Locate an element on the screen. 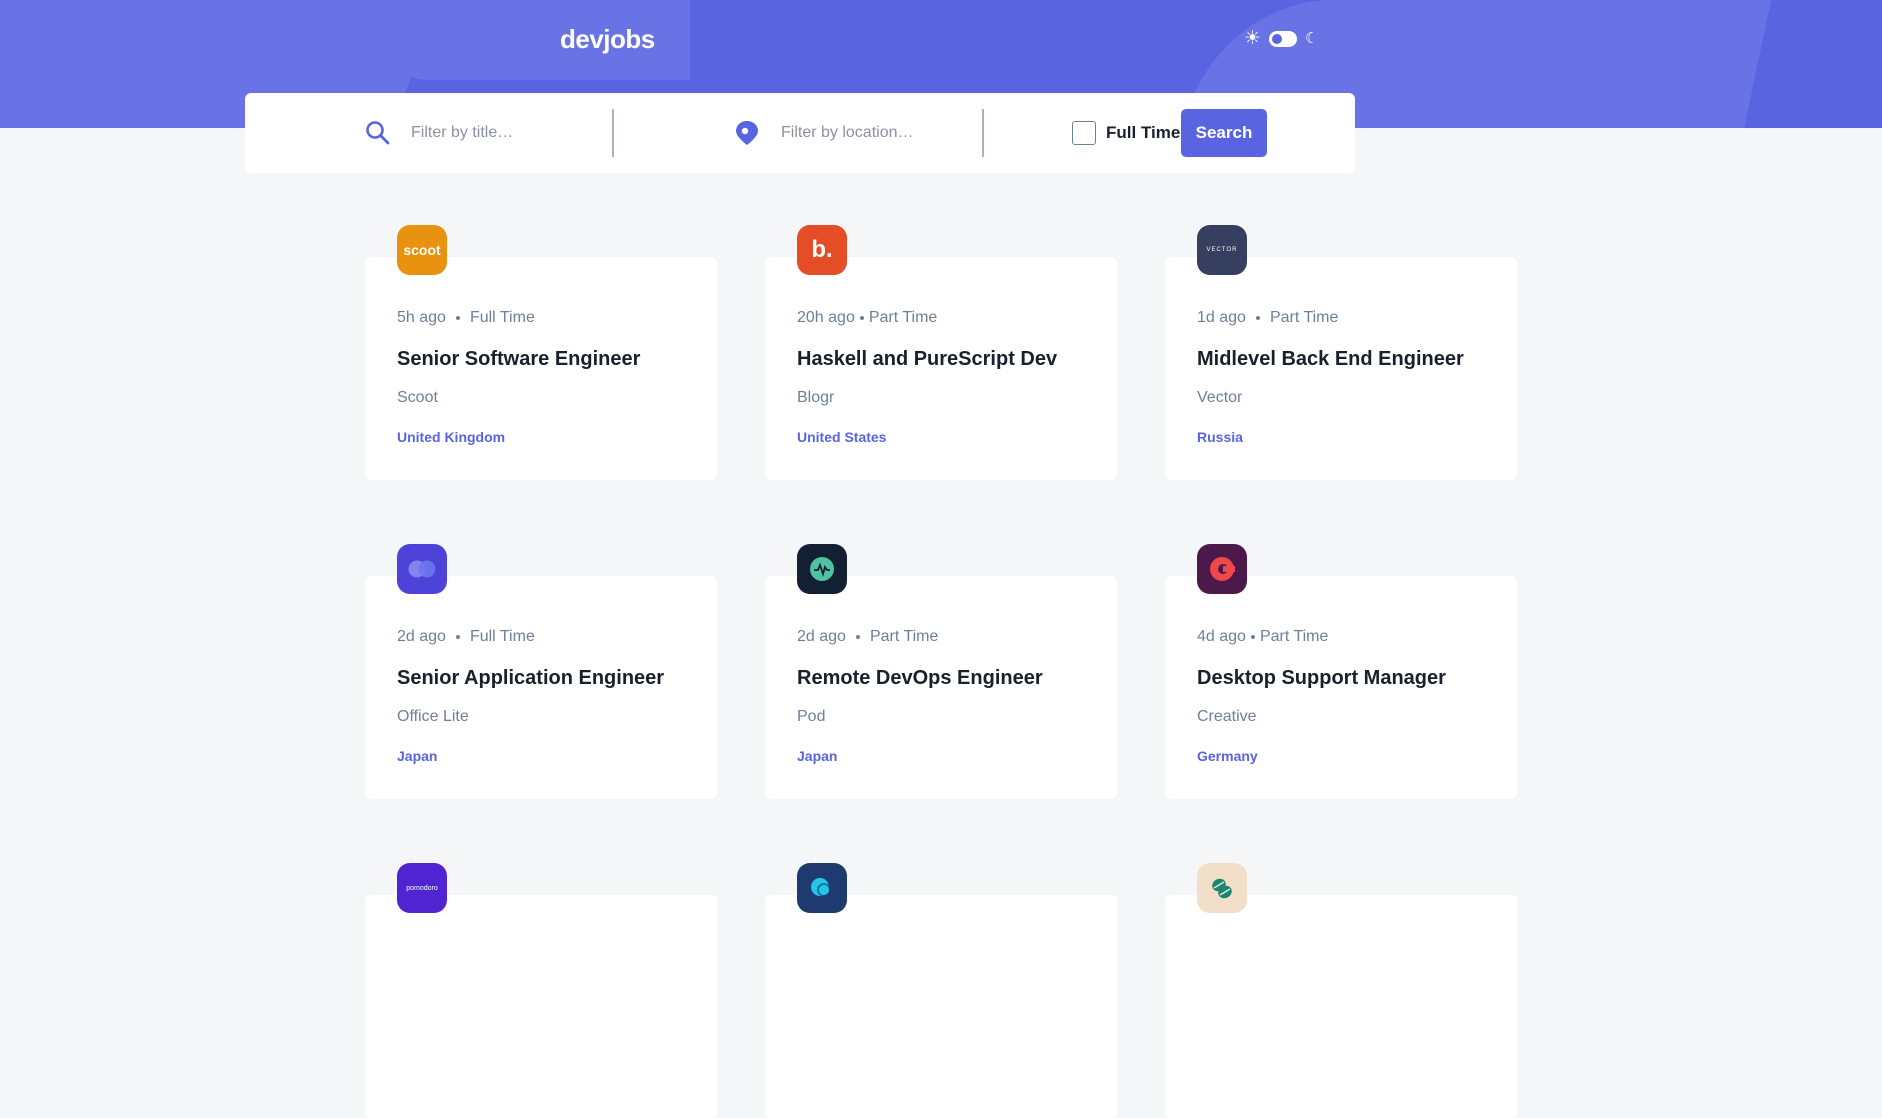 The width and height of the screenshot is (1882, 1118). pod-logo-icon is located at coordinates (822, 569).